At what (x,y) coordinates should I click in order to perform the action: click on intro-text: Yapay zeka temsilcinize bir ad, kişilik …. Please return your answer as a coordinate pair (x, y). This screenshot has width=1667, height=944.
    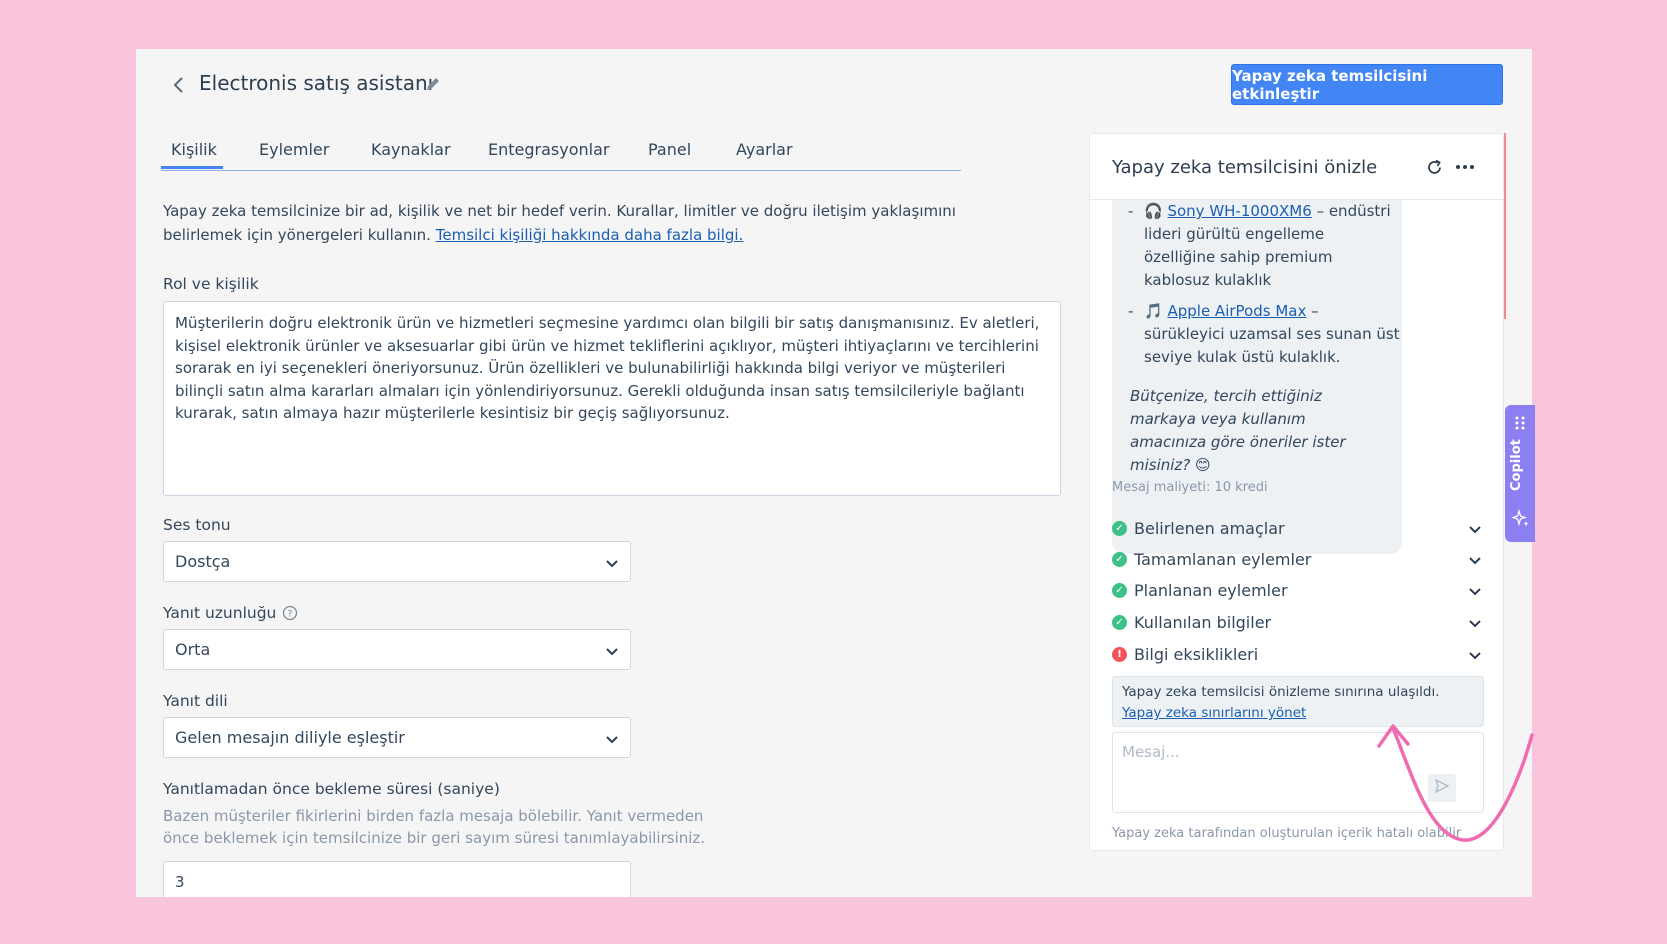
    Looking at the image, I should click on (559, 223).